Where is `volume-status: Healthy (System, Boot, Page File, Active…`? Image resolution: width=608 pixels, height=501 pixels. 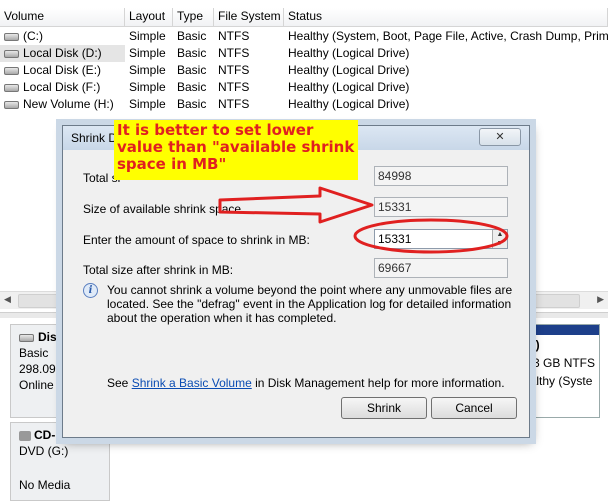 volume-status: Healthy (System, Boot, Page File, Active… is located at coordinates (448, 36).